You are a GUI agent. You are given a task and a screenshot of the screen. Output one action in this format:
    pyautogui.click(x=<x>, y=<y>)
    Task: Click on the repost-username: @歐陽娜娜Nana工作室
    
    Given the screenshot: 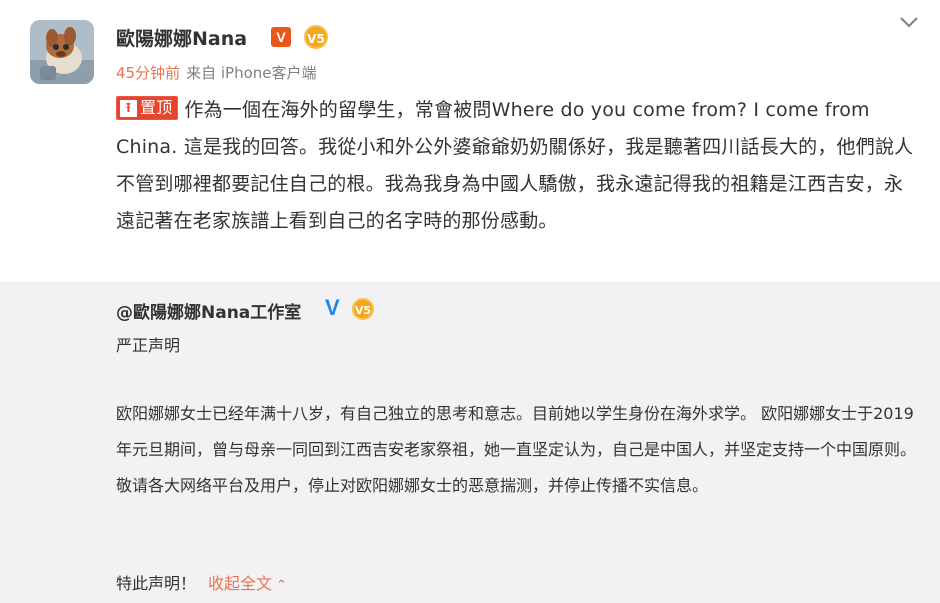 What is the action you would take?
    pyautogui.click(x=208, y=310)
    